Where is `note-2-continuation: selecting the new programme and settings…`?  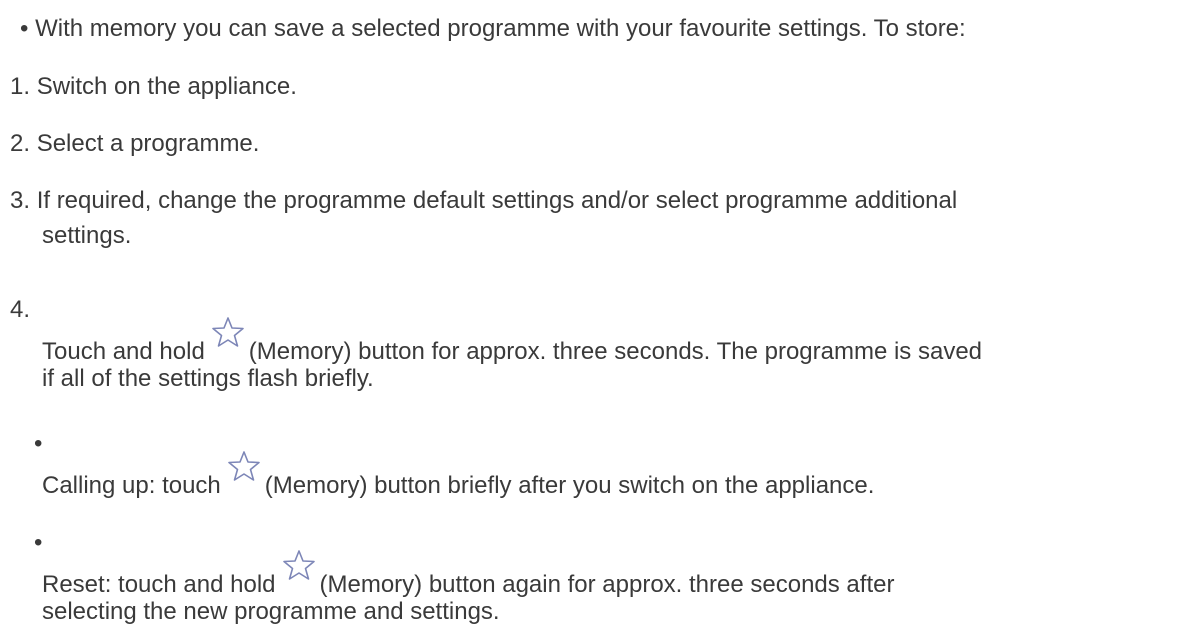 note-2-continuation: selecting the new programme and settings… is located at coordinates (271, 612).